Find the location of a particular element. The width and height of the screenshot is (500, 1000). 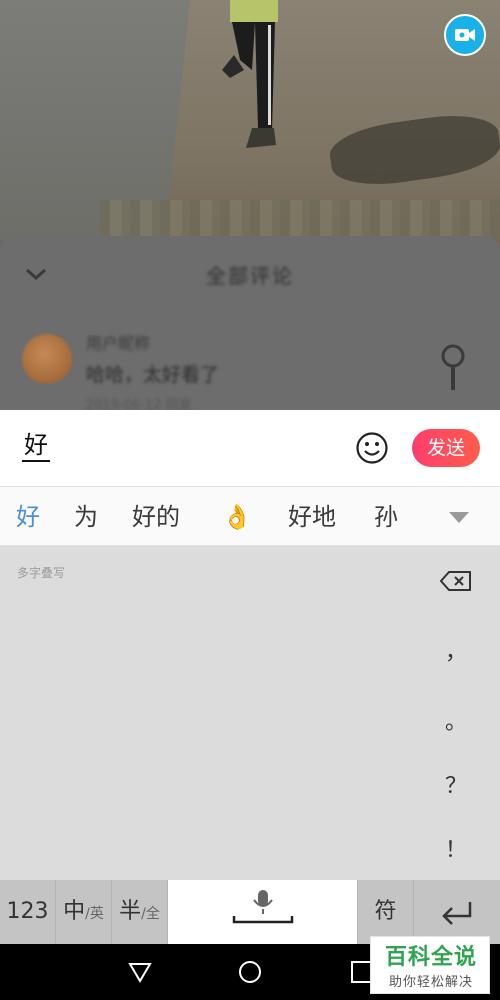

comment-input-bar: 好 发送 is located at coordinates (250, 448).